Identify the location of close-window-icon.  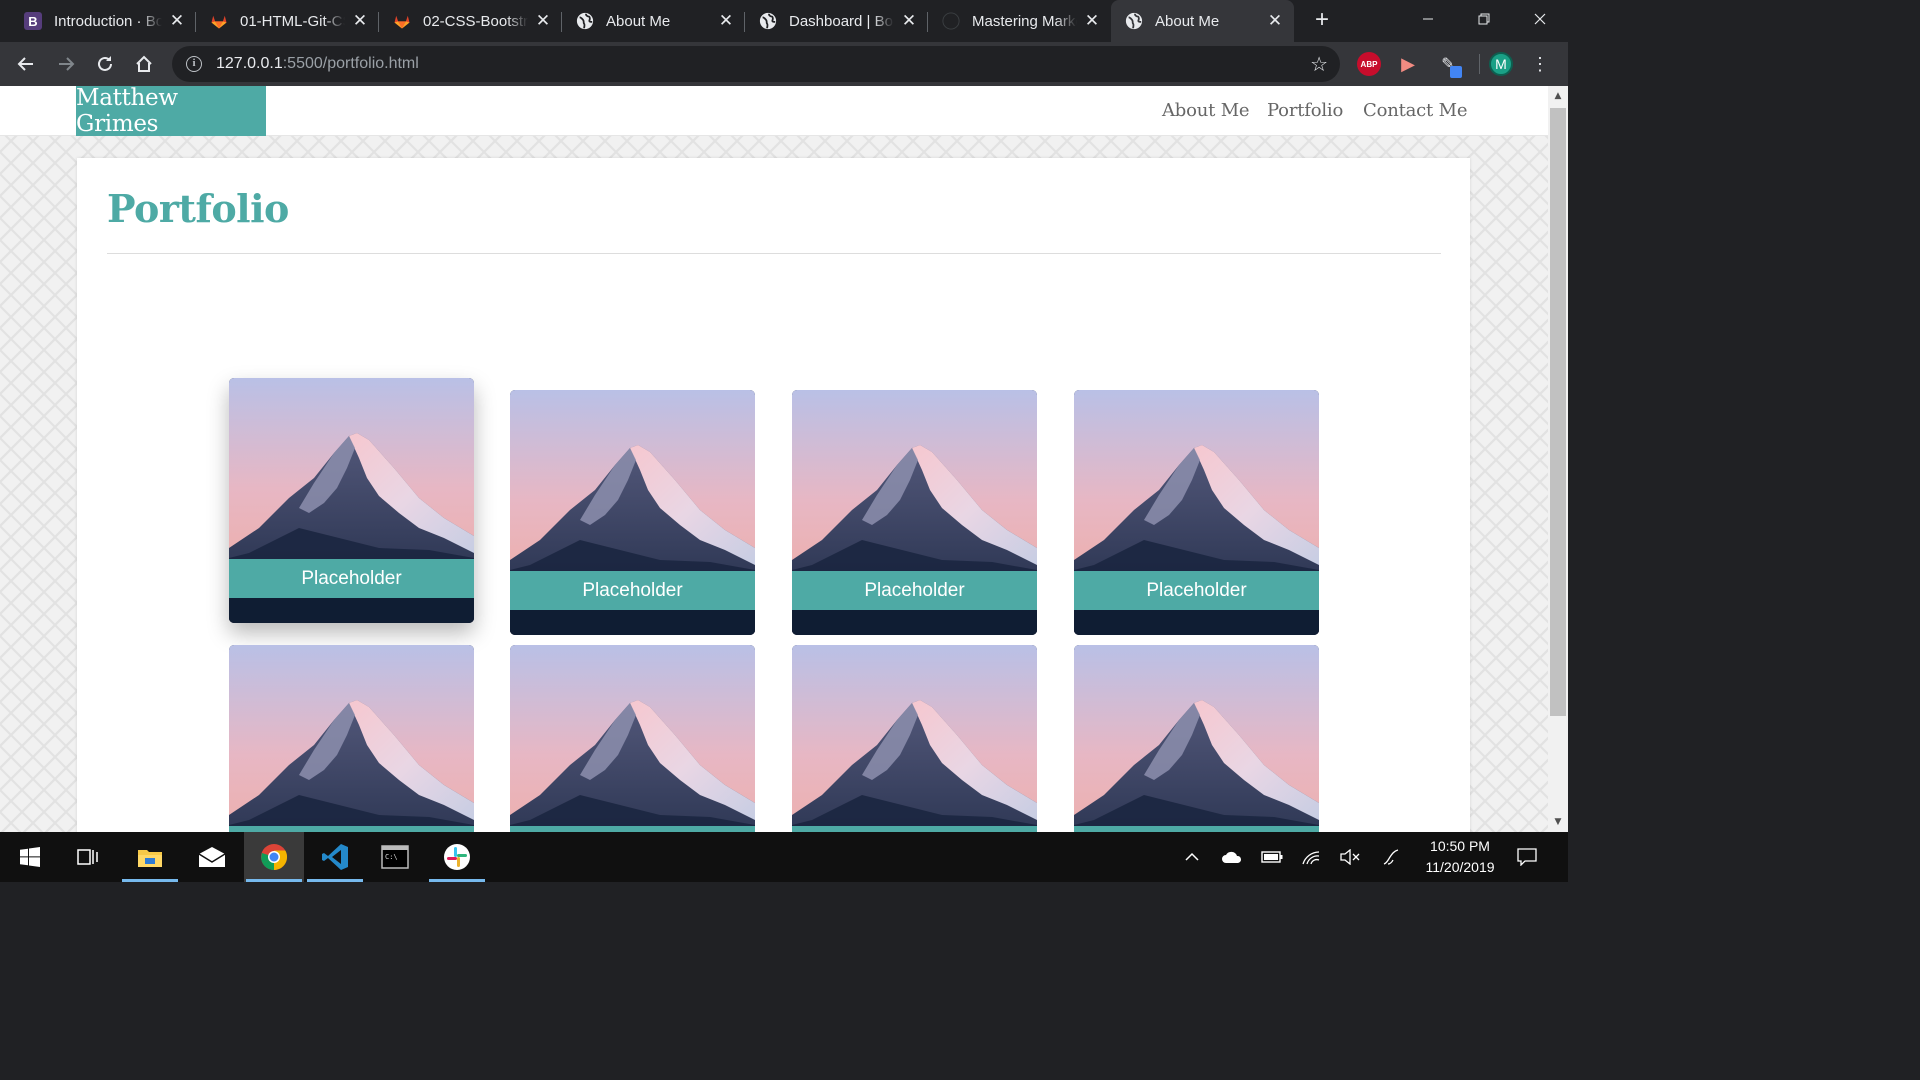
(1540, 19).